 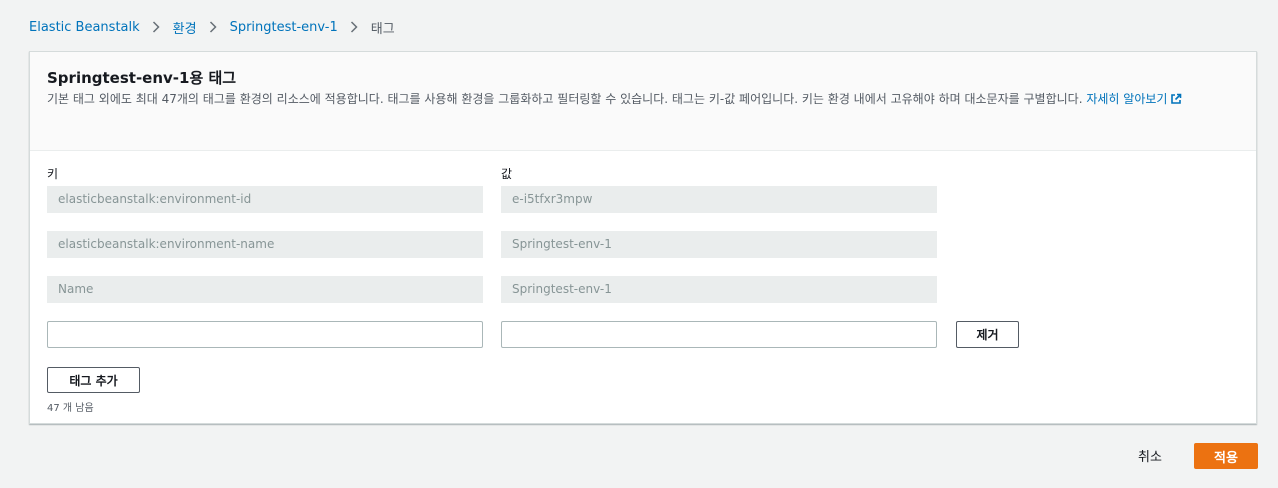 What do you see at coordinates (70, 408) in the screenshot?
I see `remaining-tags-count: 47 개 남음` at bounding box center [70, 408].